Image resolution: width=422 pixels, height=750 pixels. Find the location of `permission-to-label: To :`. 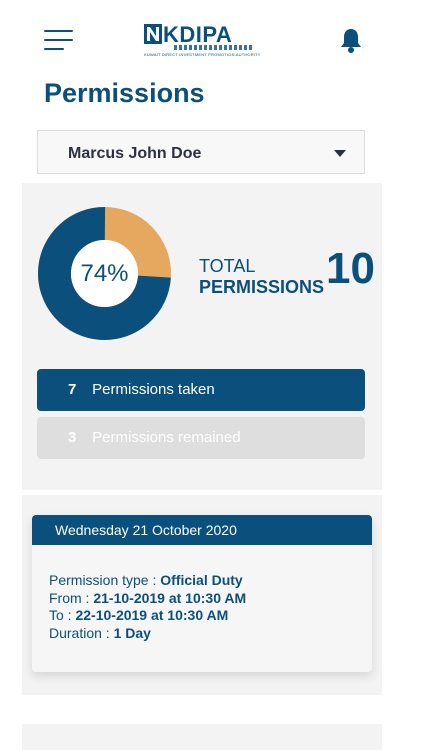

permission-to-label: To : is located at coordinates (62, 615).